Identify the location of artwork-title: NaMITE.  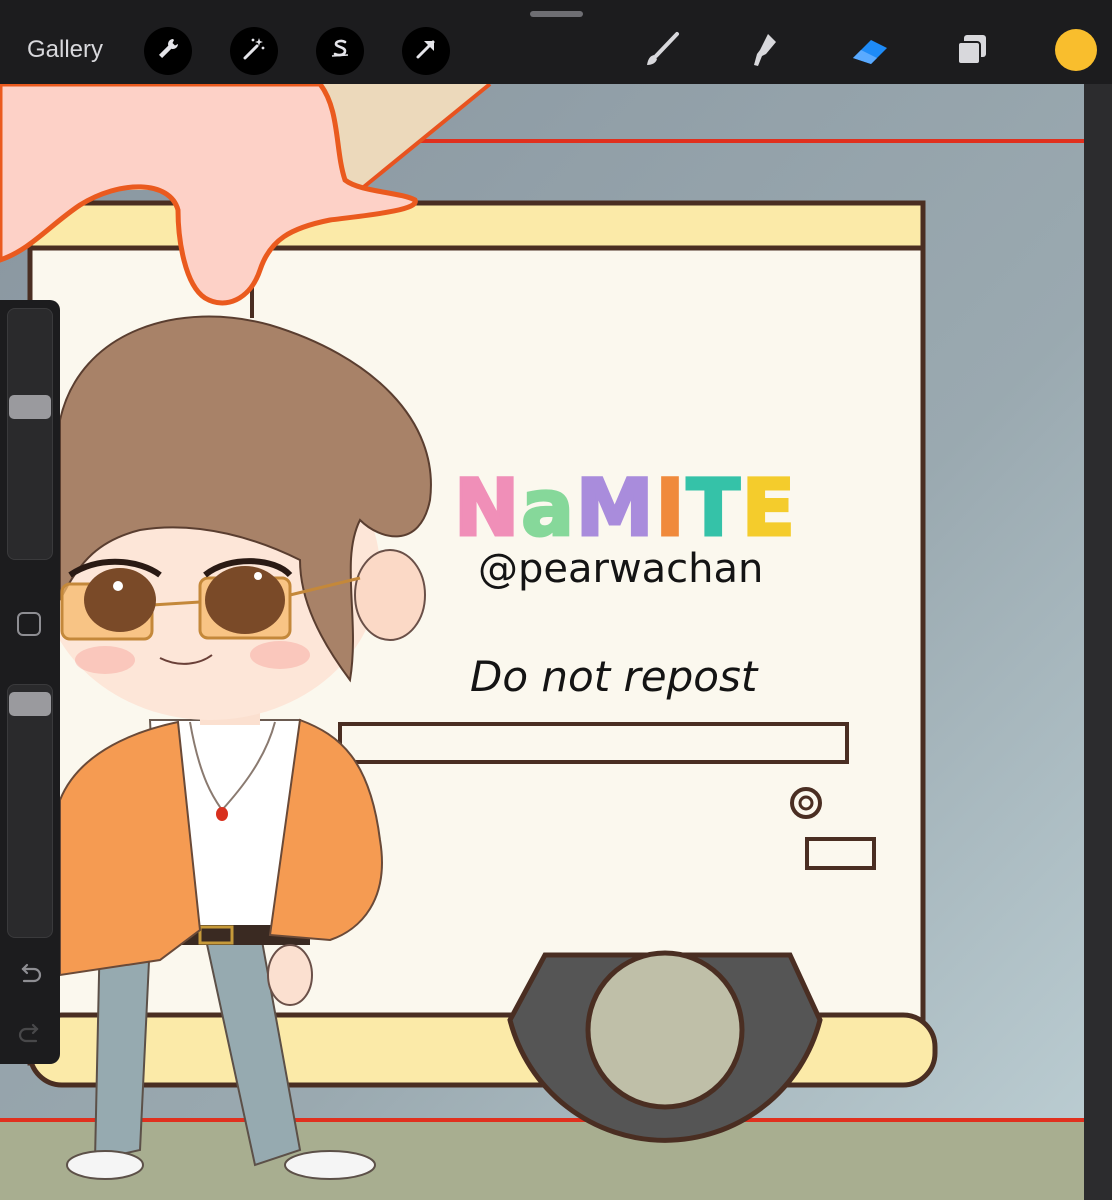
(624, 509).